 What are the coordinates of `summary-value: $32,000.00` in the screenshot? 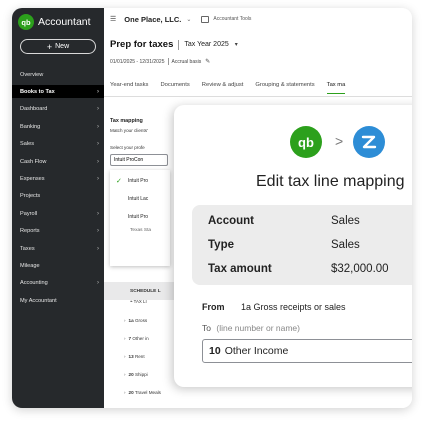 It's located at (360, 269).